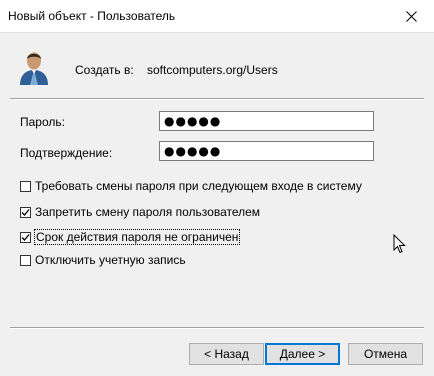 The height and width of the screenshot is (376, 434). I want to click on user-icon, so click(34, 68).